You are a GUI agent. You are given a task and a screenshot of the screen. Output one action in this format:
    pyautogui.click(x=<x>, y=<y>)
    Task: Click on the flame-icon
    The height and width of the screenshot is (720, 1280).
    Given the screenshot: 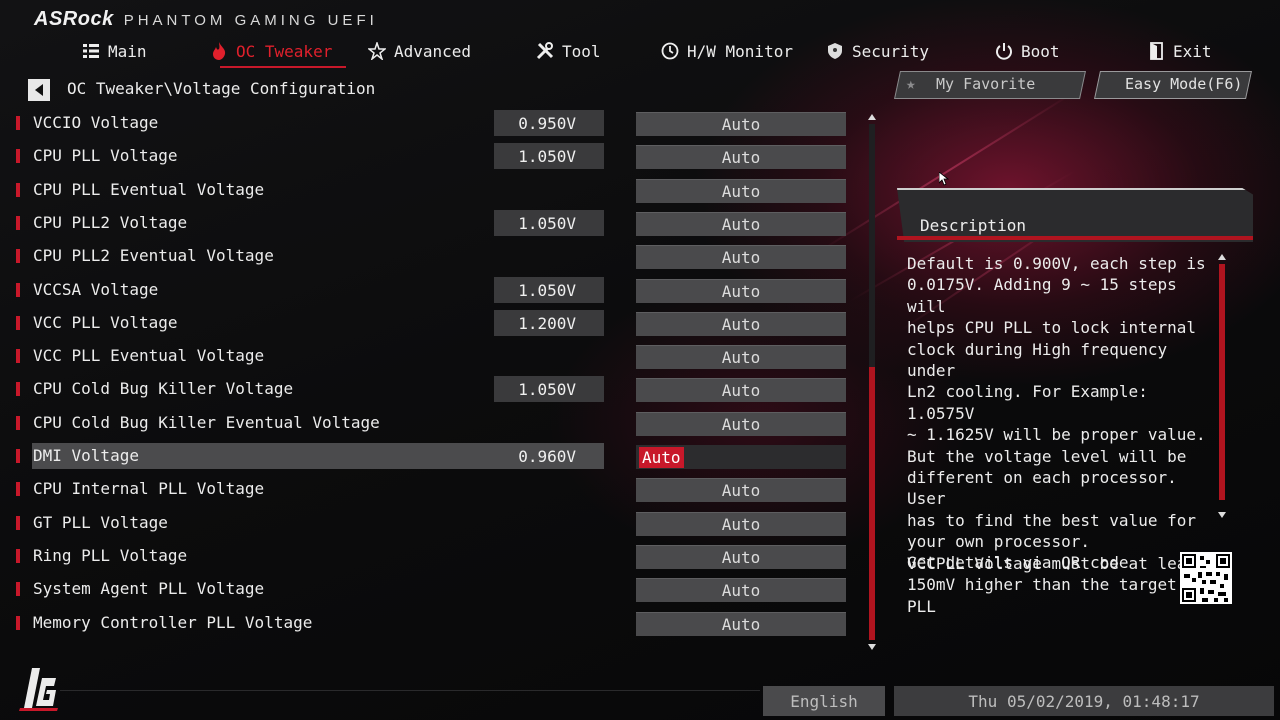 What is the action you would take?
    pyautogui.click(x=219, y=51)
    